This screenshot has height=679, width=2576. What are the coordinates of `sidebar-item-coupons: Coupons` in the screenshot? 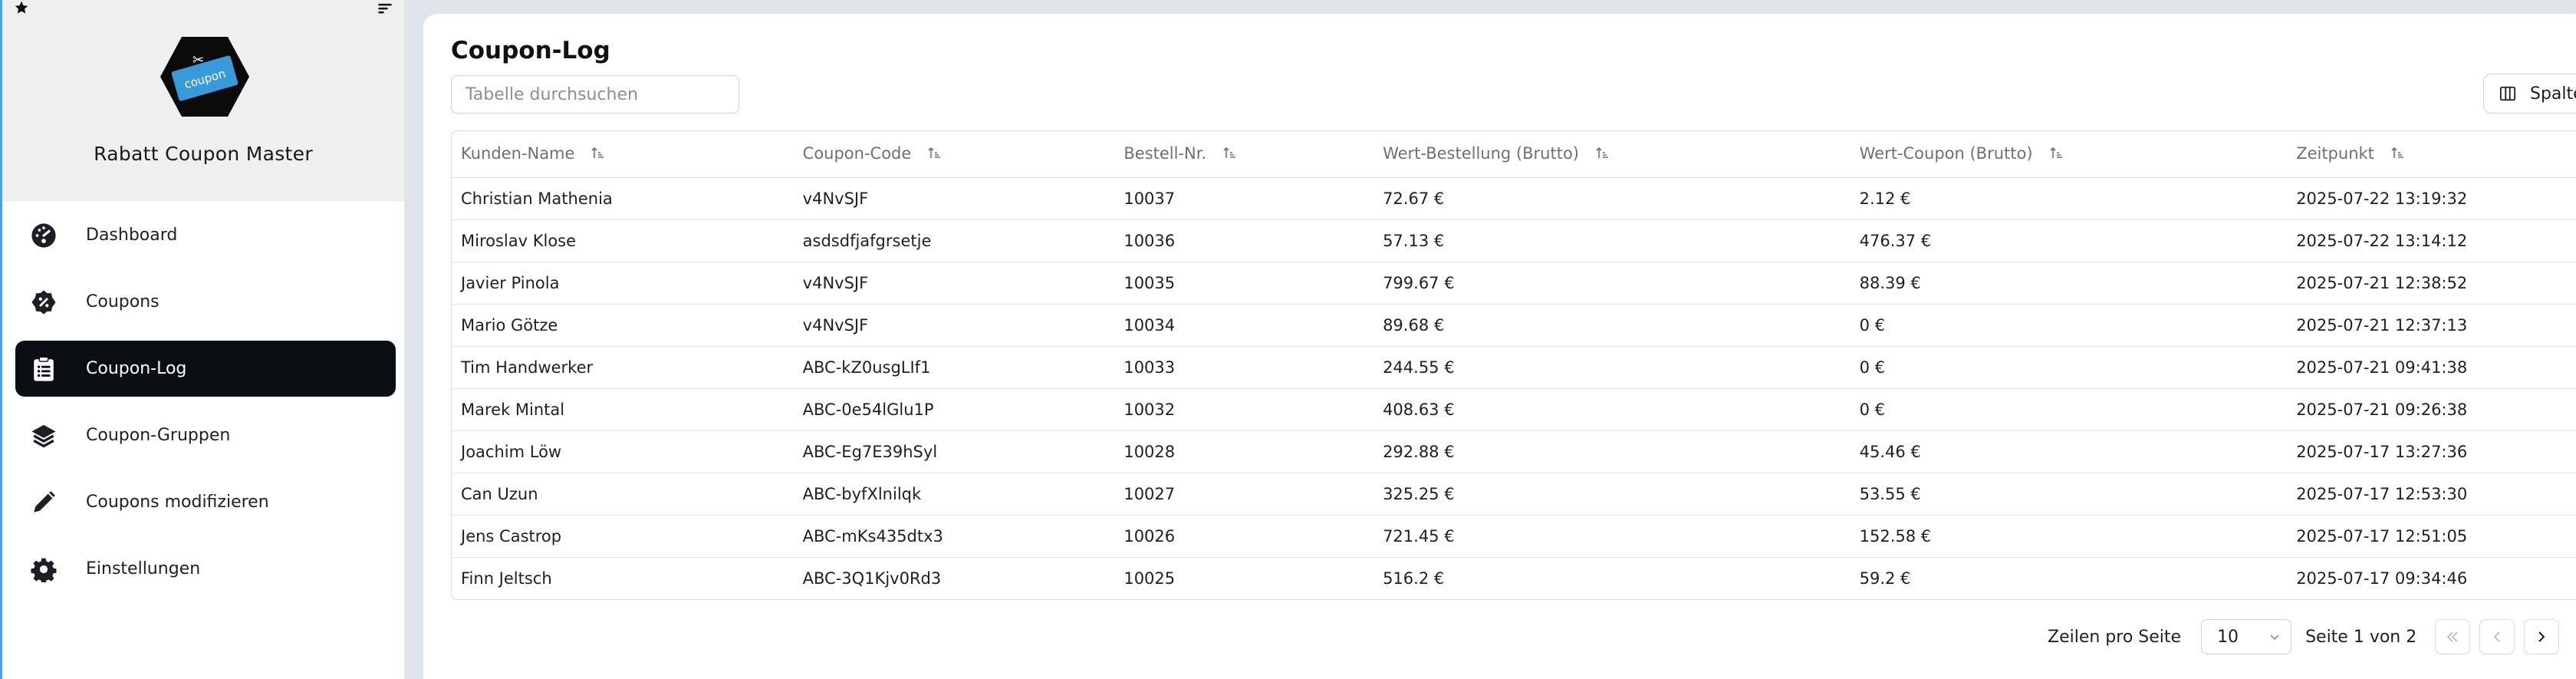 It's located at (205, 302).